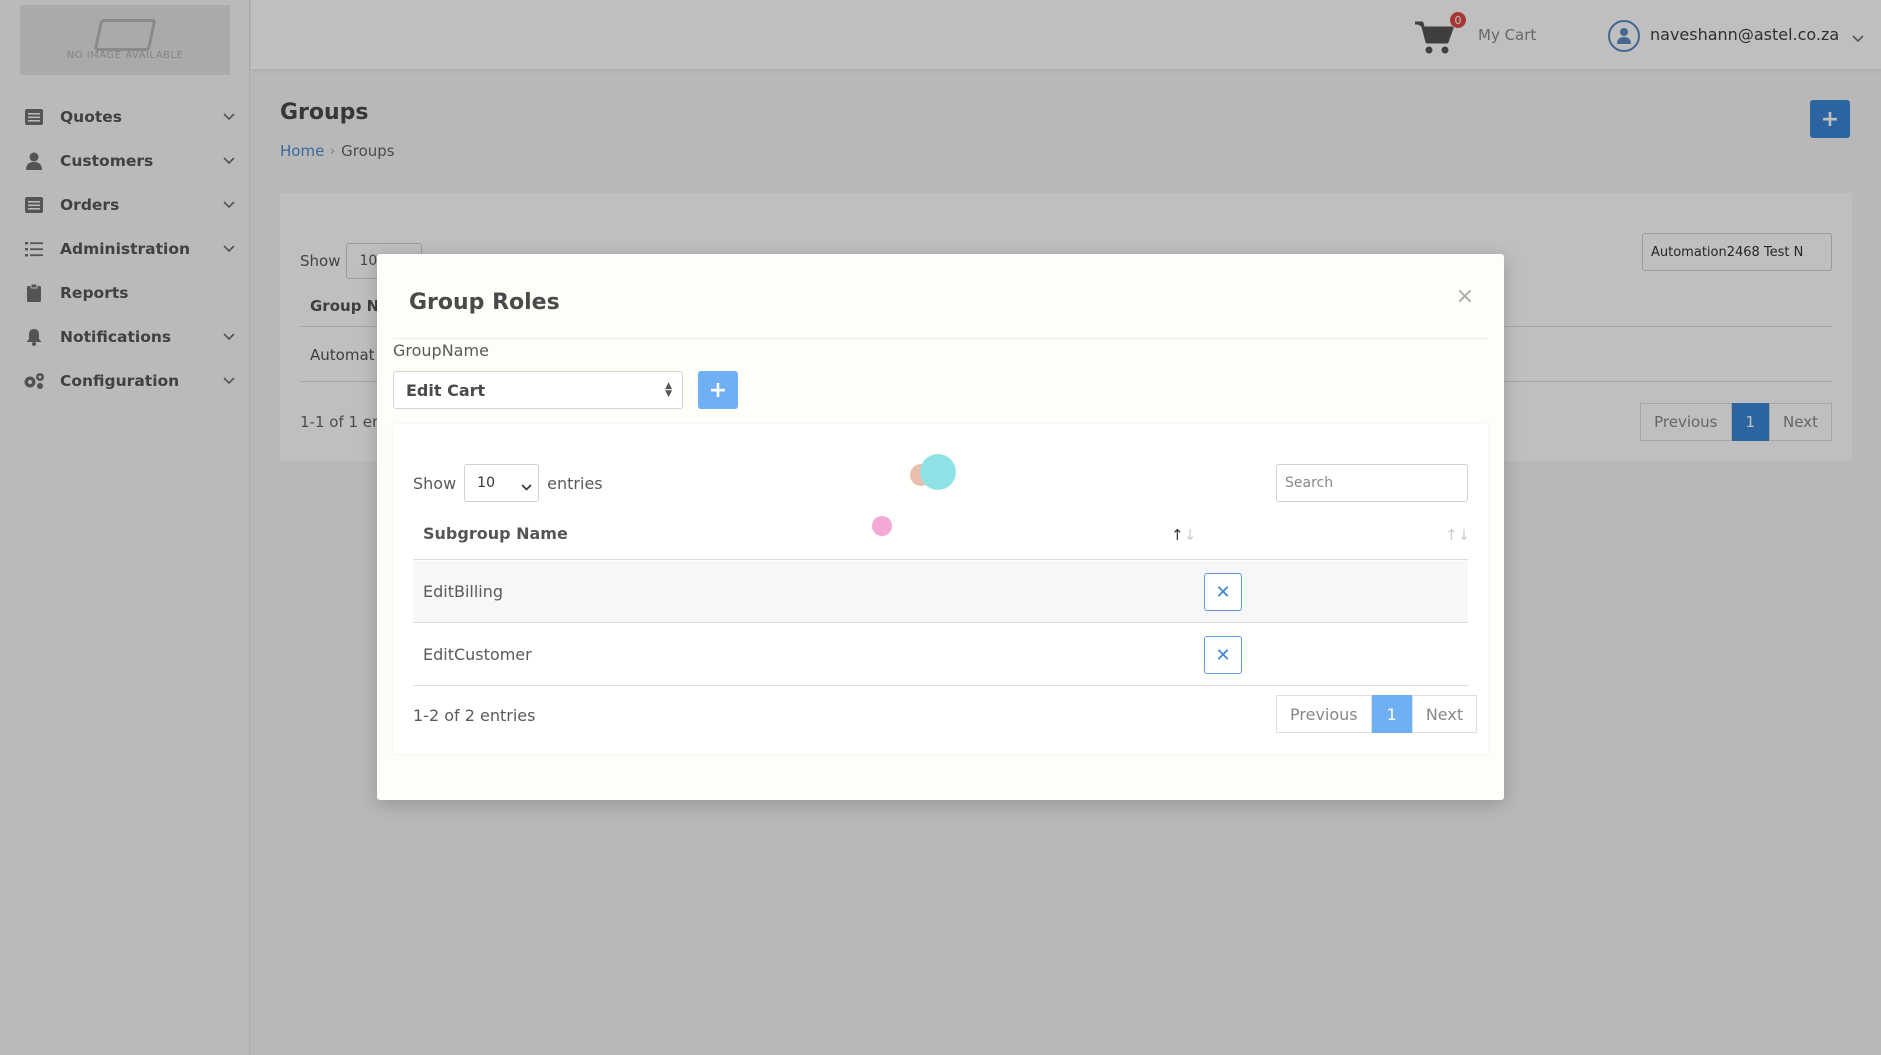  What do you see at coordinates (484, 302) in the screenshot?
I see `modal-title: Group Roles` at bounding box center [484, 302].